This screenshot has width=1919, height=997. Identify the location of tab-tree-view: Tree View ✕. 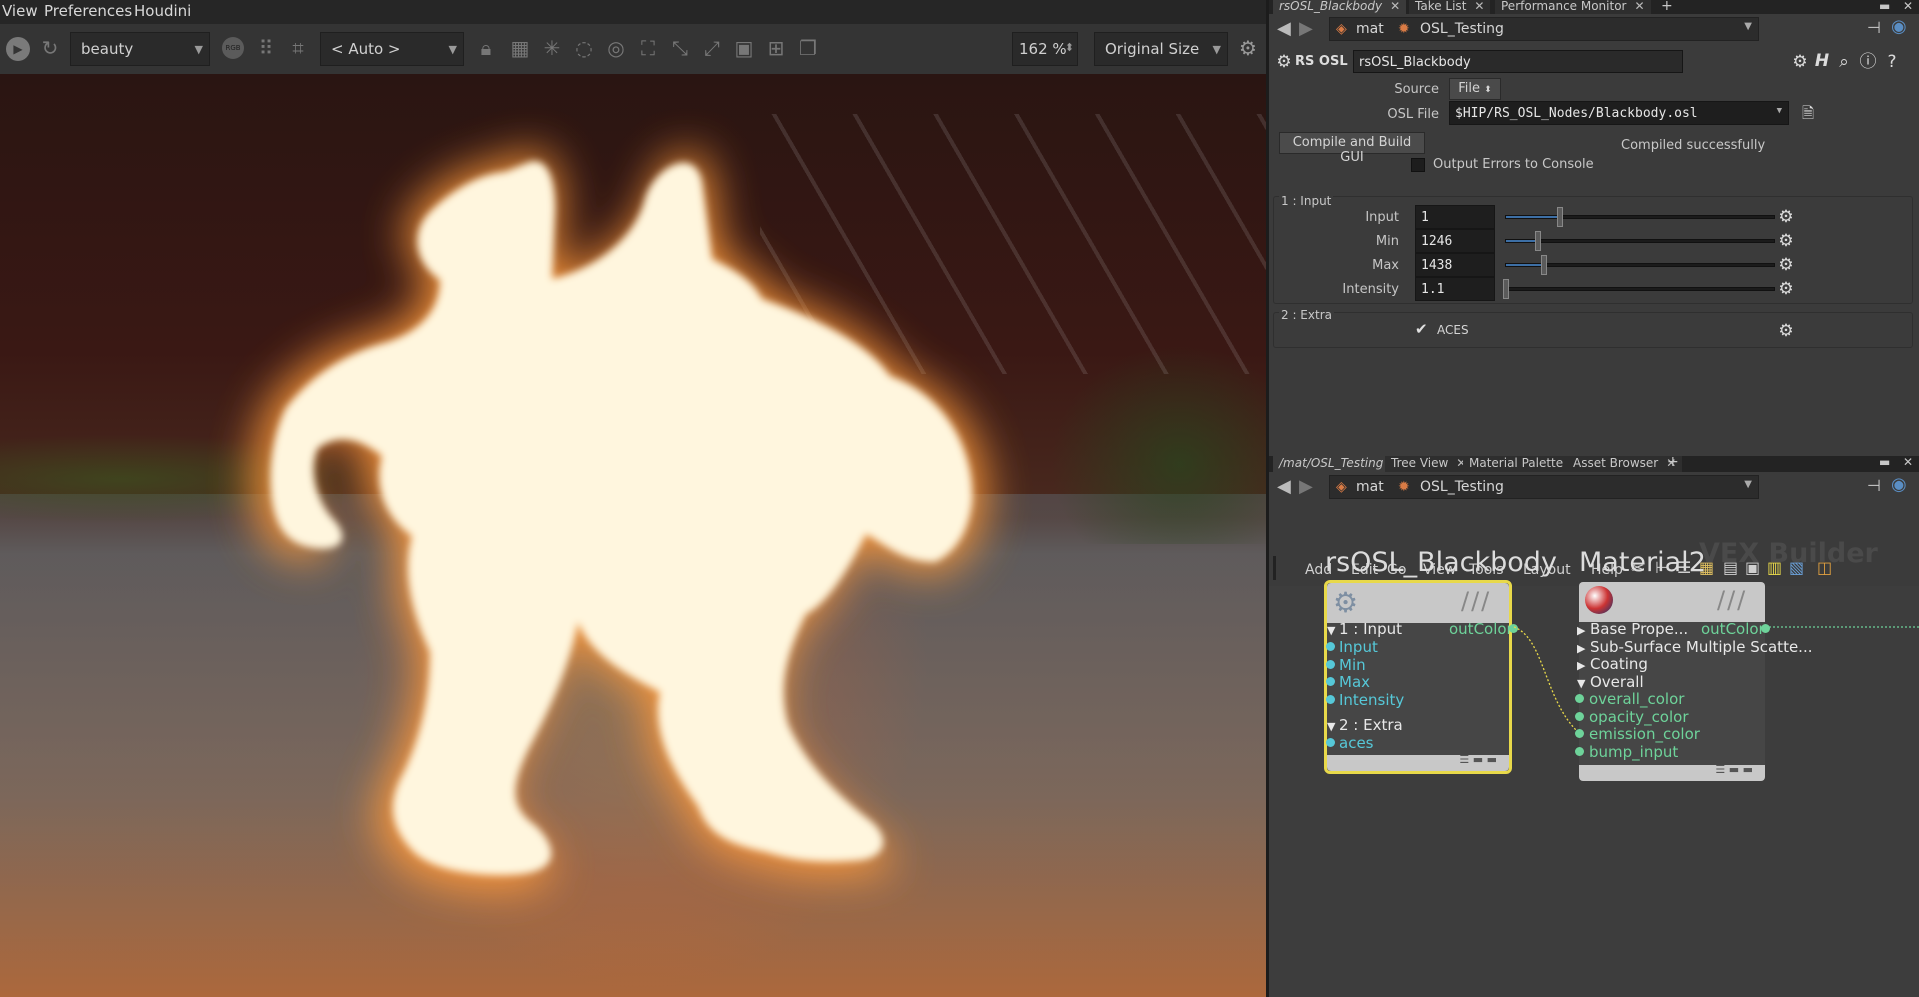
(1429, 464).